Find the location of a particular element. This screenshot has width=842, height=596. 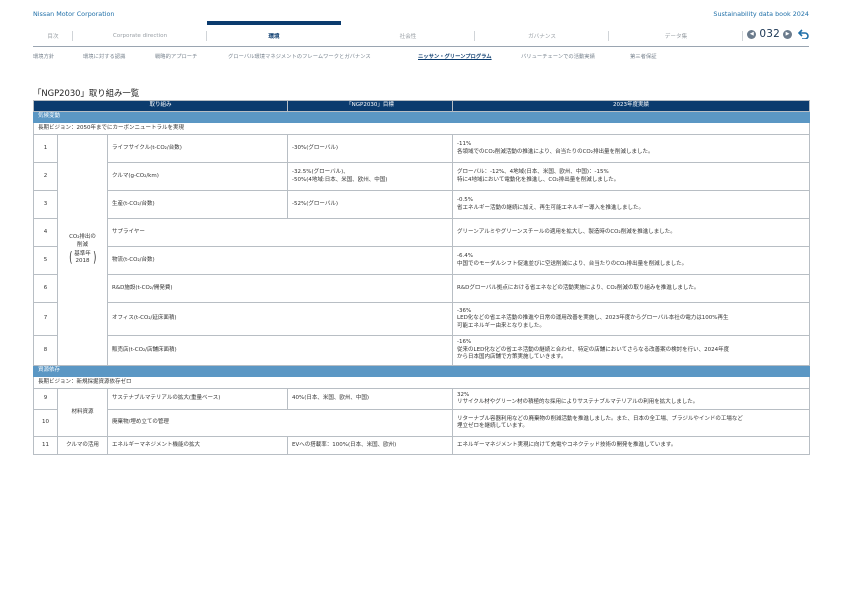

category-row: 資源依存 is located at coordinates (421, 371).